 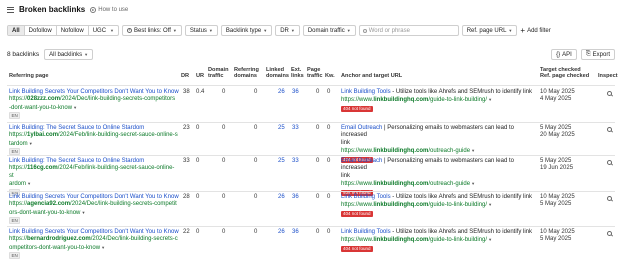 I want to click on col-target-checked: Target checked Ref. page checked, so click(x=564, y=73).